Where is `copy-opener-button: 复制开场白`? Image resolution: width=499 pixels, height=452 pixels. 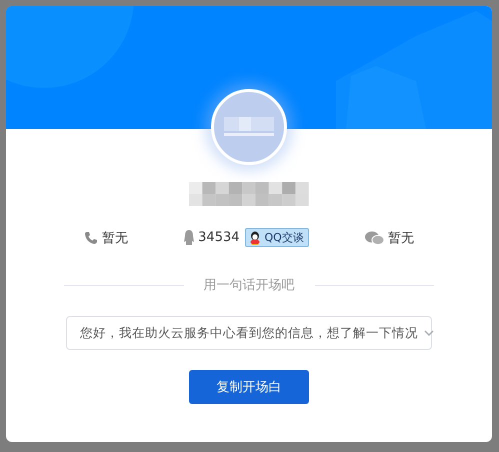 copy-opener-button: 复制开场白 is located at coordinates (249, 387).